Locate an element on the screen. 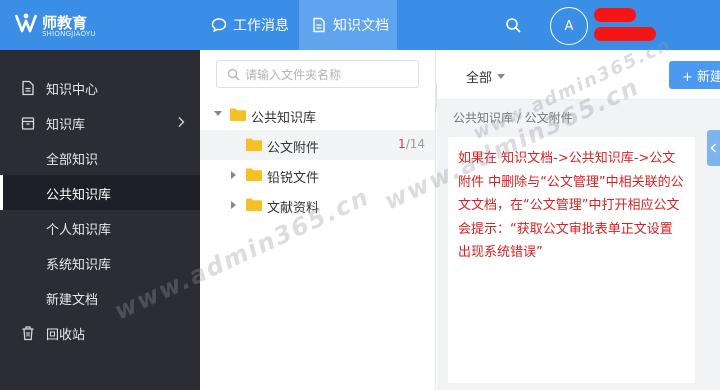  tab-knowledge-docs: 知识文档 is located at coordinates (348, 25).